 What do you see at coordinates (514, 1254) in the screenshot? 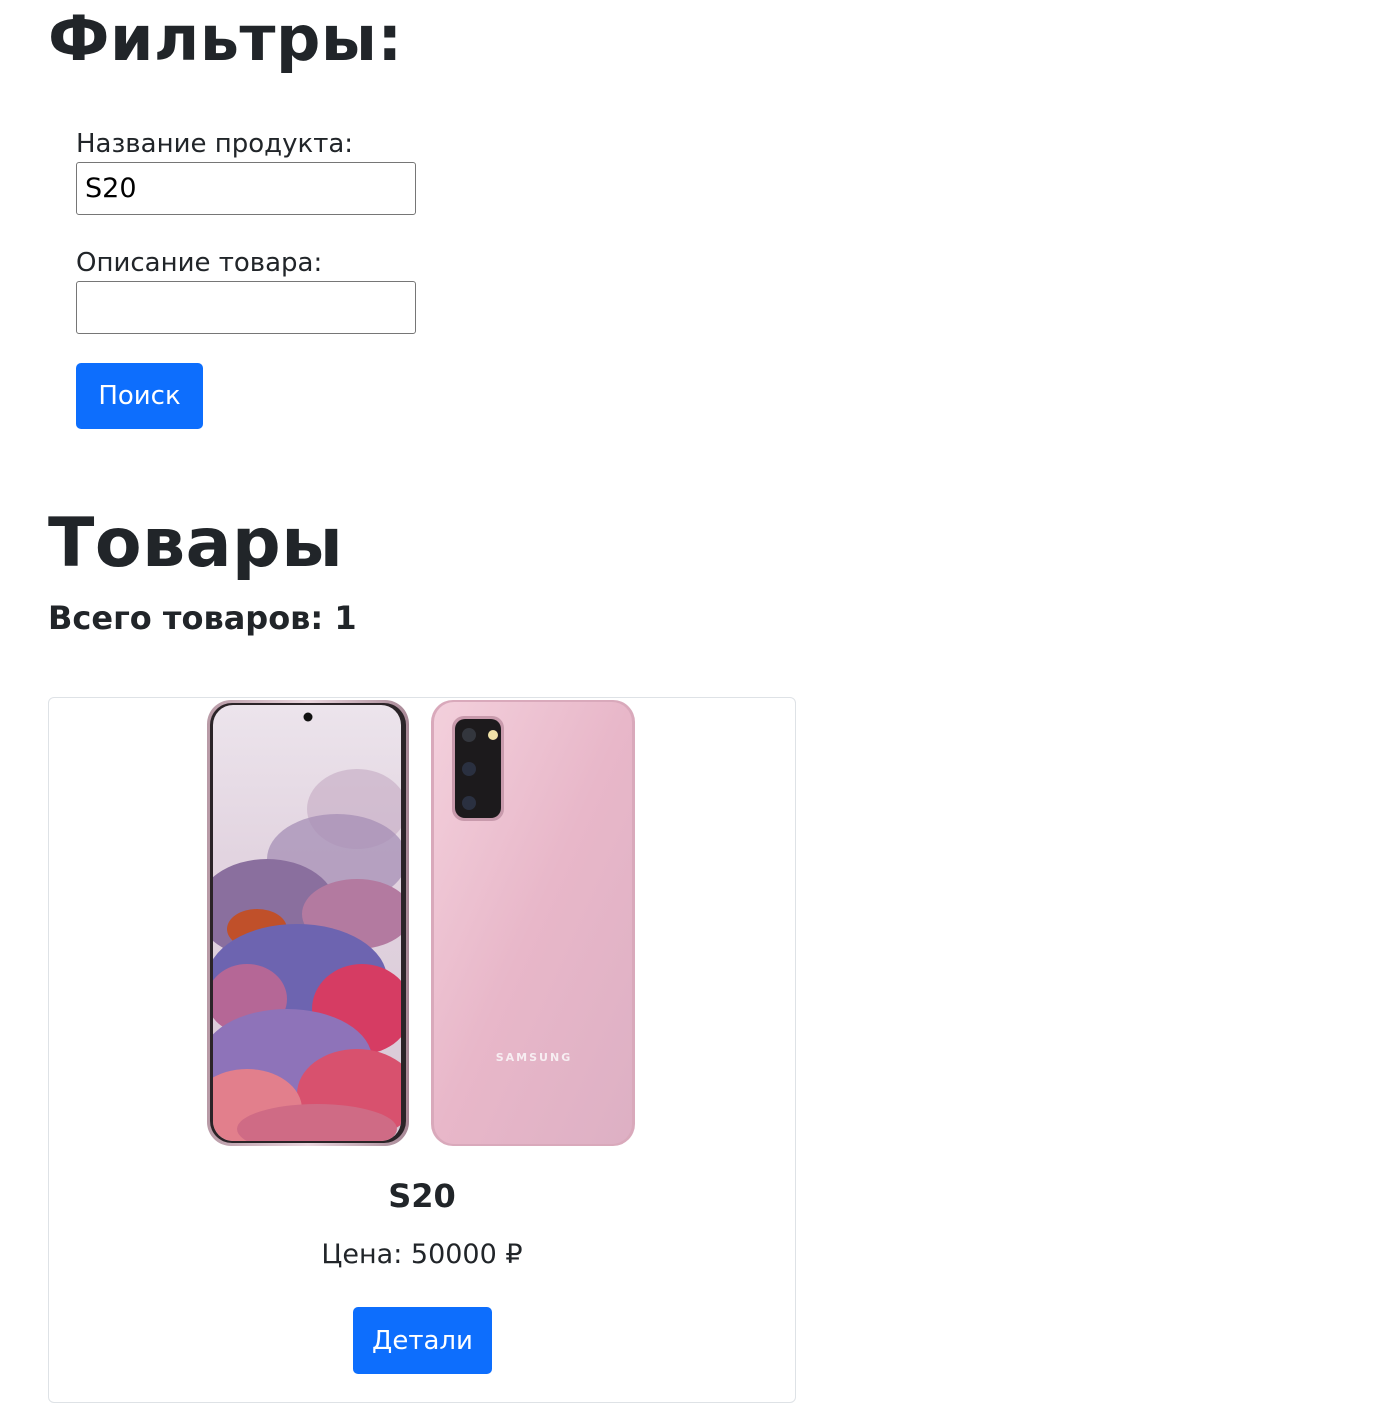
I see `ruble-sign: ₽` at bounding box center [514, 1254].